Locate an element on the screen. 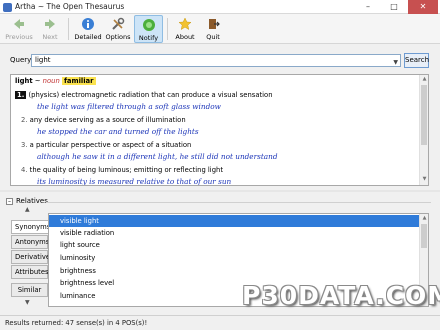 The width and height of the screenshot is (440, 330). notify-icon is located at coordinates (148, 25).